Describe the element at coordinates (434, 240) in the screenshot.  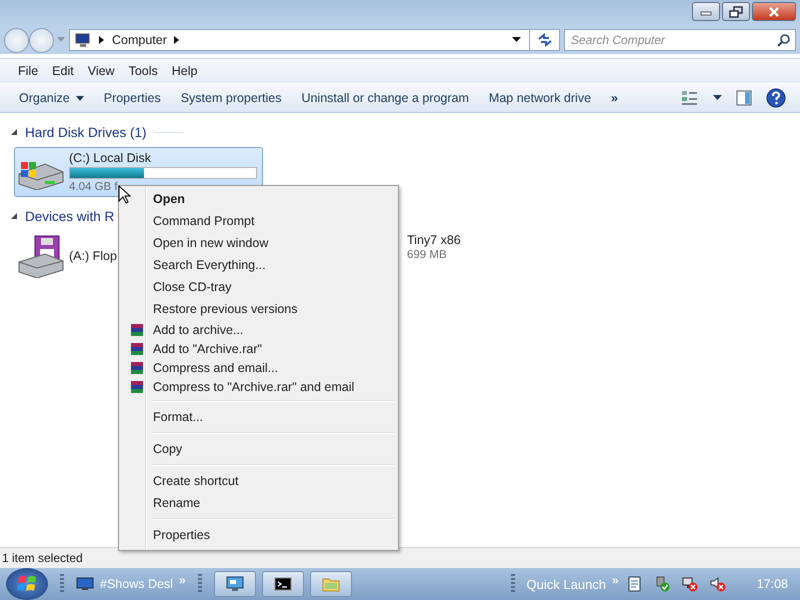
I see `drive-label: Tiny7 x86` at that location.